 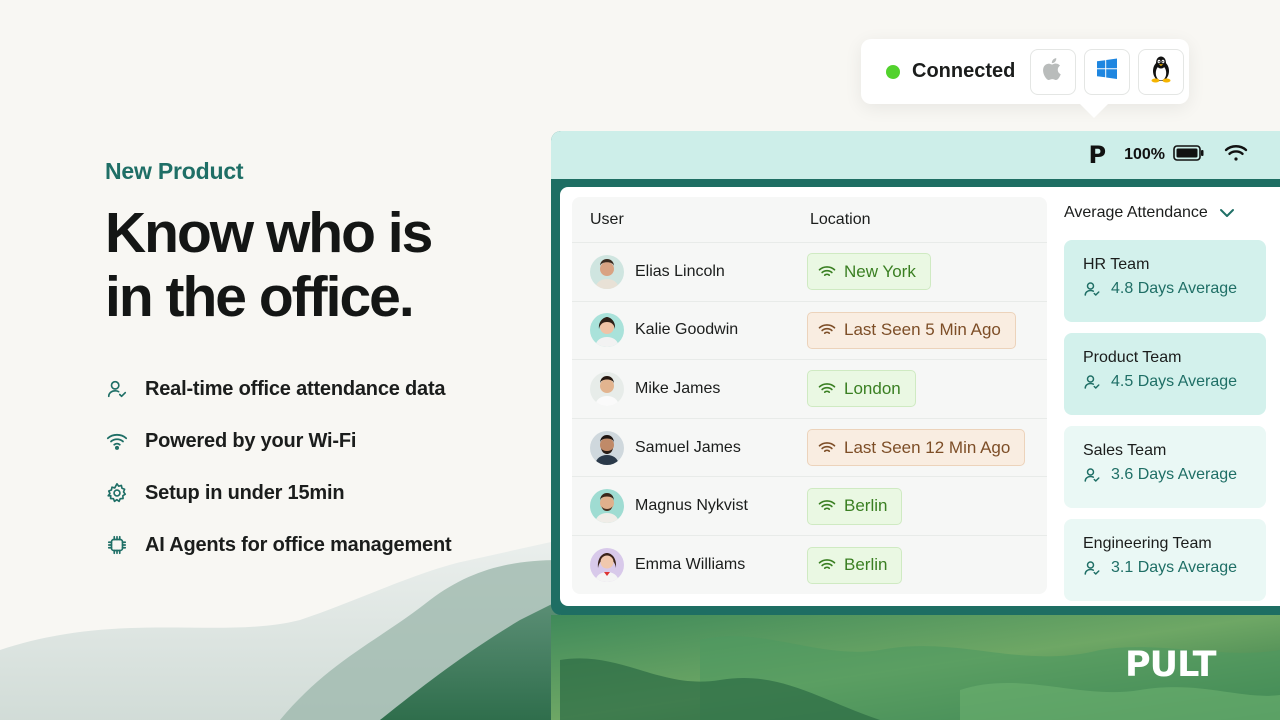 I want to click on team-average-text: 3.6 Days Average, so click(x=1174, y=474).